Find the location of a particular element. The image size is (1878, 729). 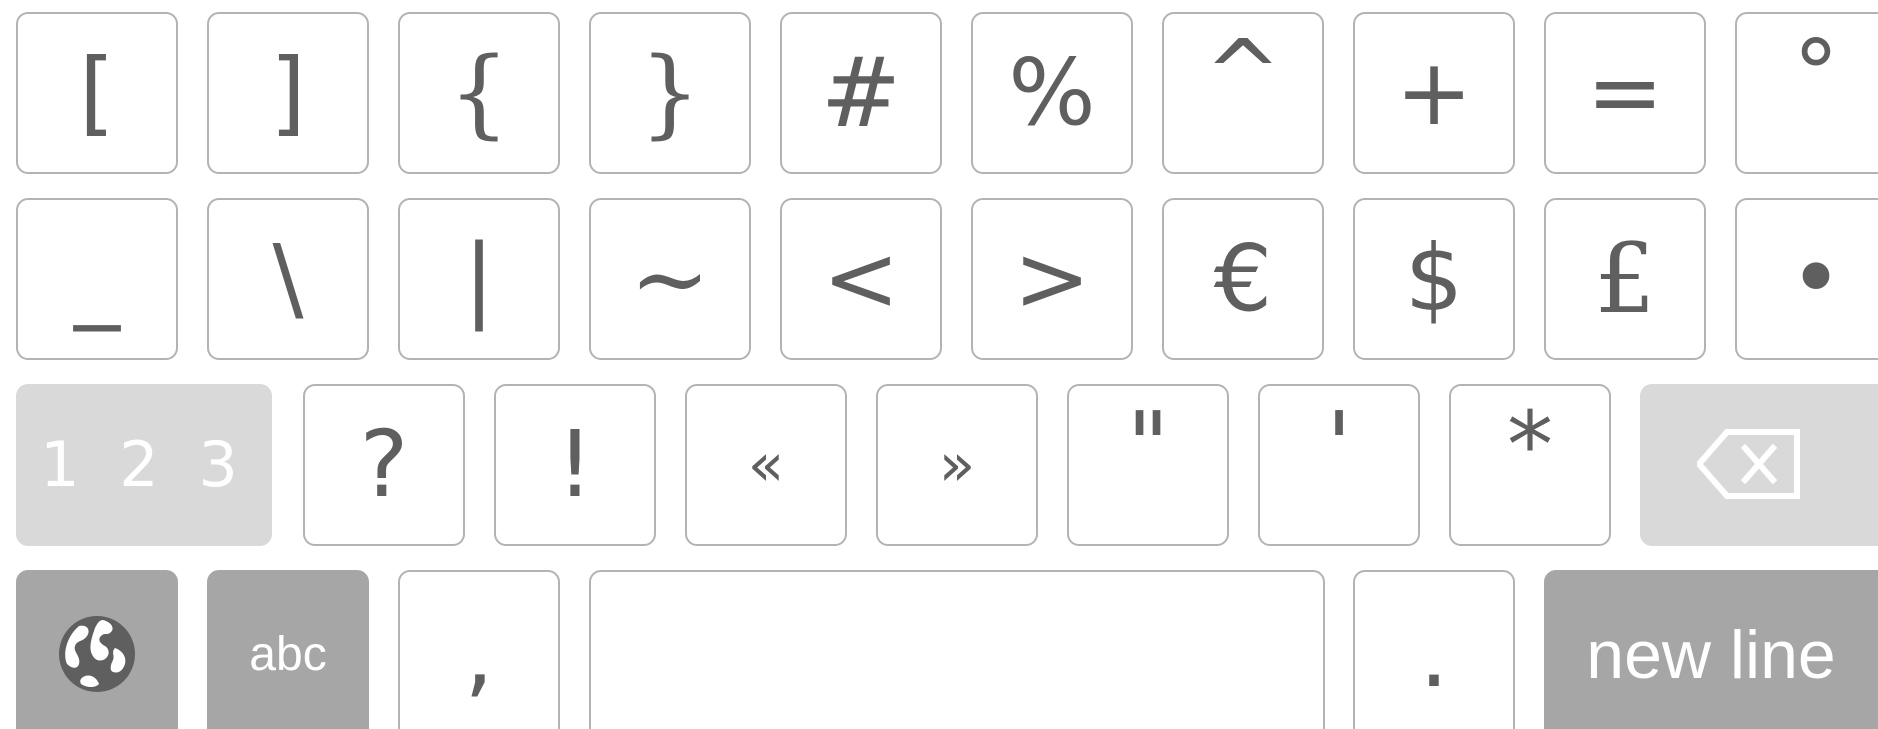

key-label: > is located at coordinates (1052, 278).